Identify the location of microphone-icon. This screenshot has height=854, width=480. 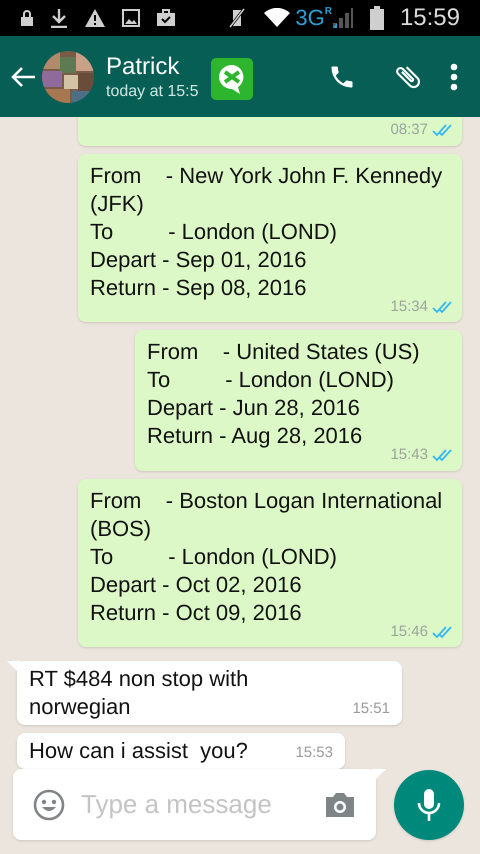
(429, 805).